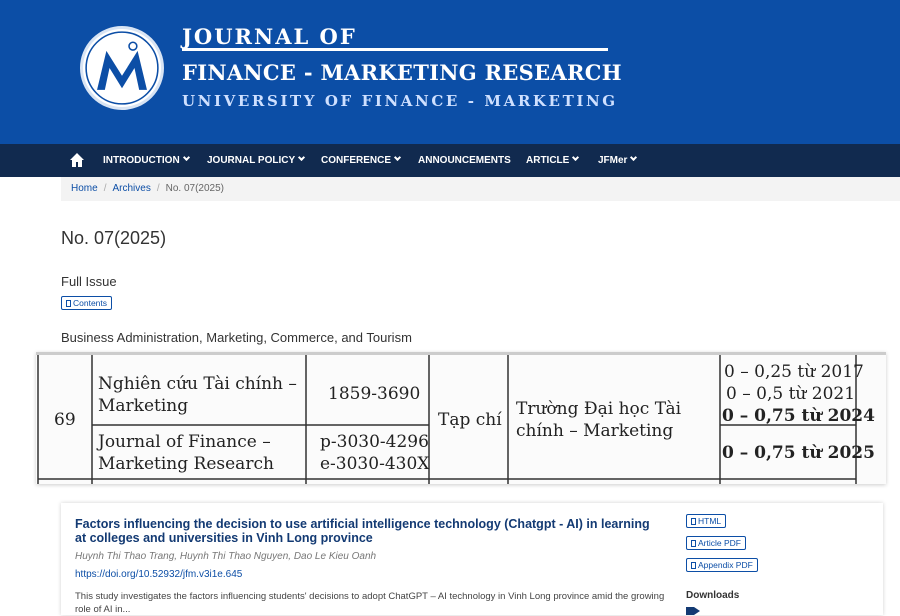 Image resolution: width=900 pixels, height=616 pixels. Describe the element at coordinates (114, 238) in the screenshot. I see `page-title: No. 07(2025)` at that location.